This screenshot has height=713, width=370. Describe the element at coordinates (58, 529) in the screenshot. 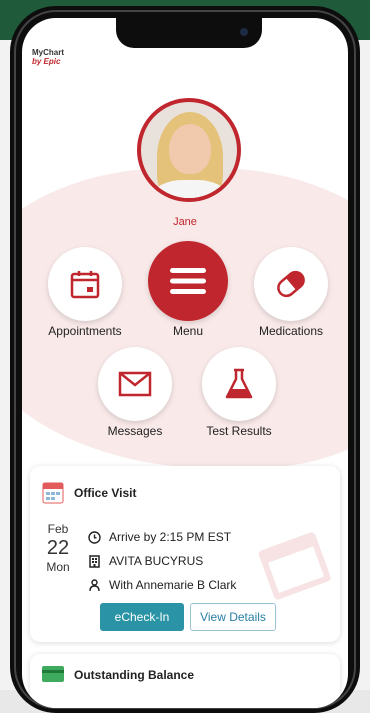

I see `appointment-month: Feb` at that location.